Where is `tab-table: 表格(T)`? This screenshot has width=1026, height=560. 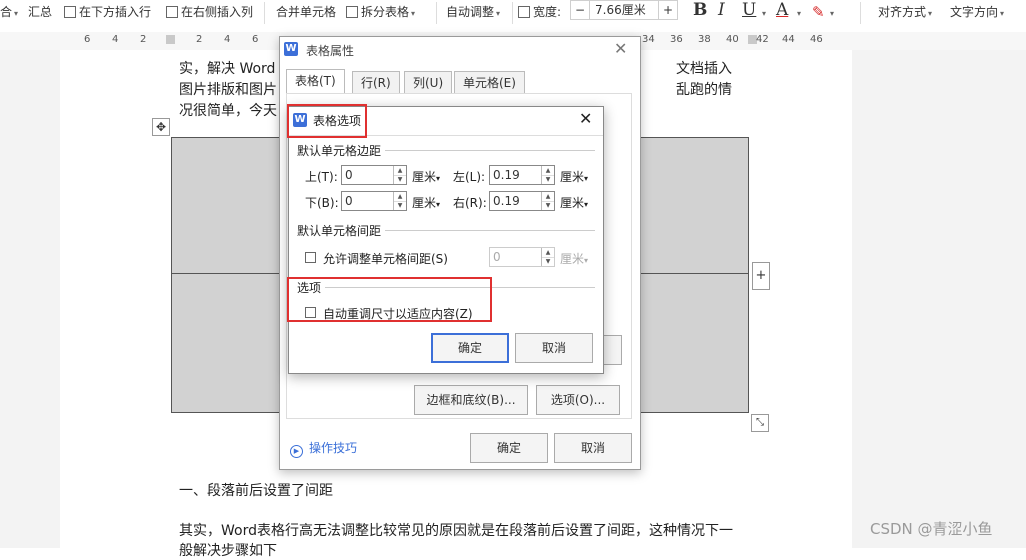 tab-table: 表格(T) is located at coordinates (315, 81).